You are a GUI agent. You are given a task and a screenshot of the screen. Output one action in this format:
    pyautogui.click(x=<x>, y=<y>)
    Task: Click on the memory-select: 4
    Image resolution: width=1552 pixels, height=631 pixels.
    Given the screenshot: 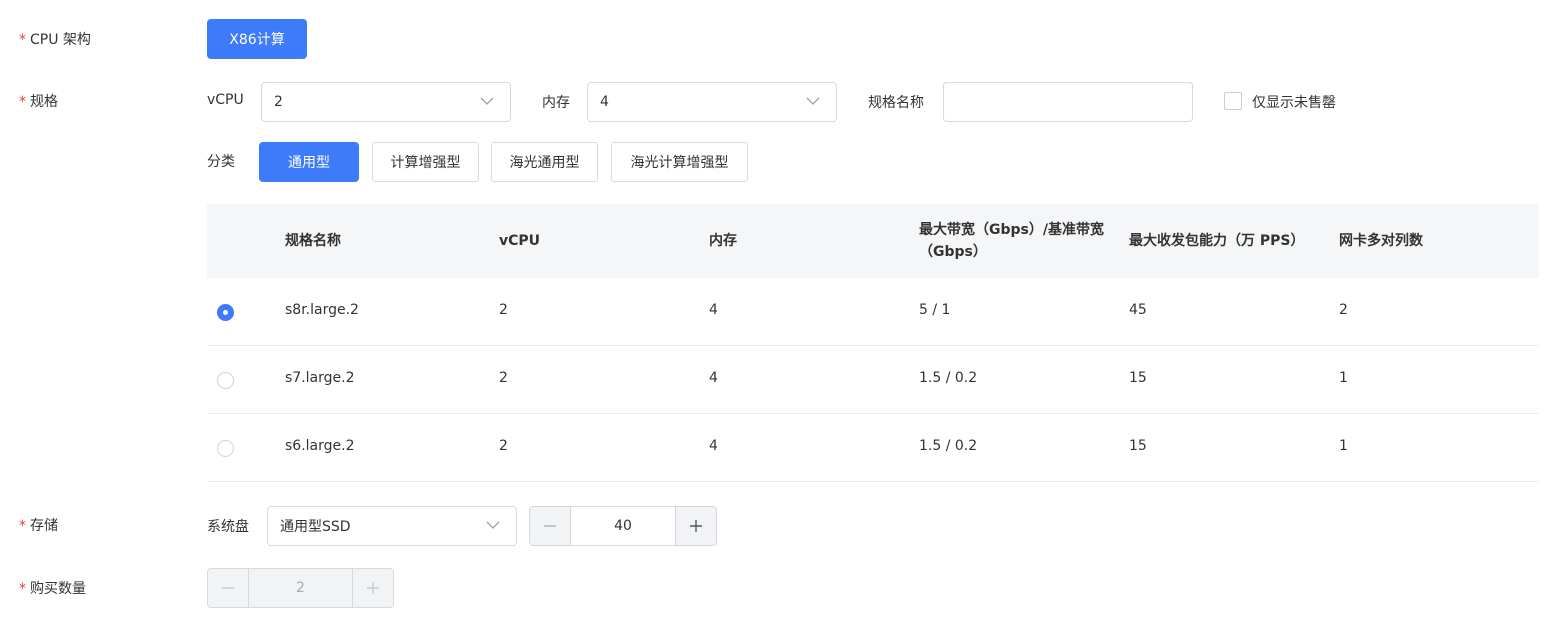 What is the action you would take?
    pyautogui.click(x=712, y=102)
    